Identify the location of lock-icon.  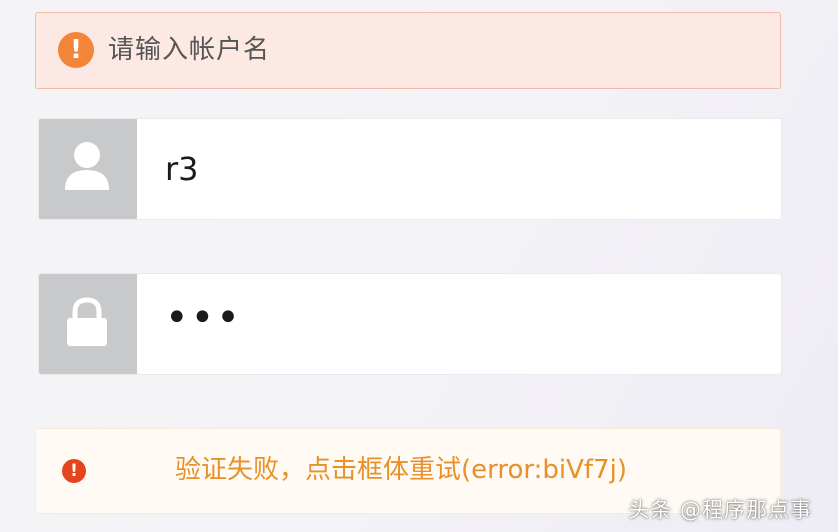
(88, 324).